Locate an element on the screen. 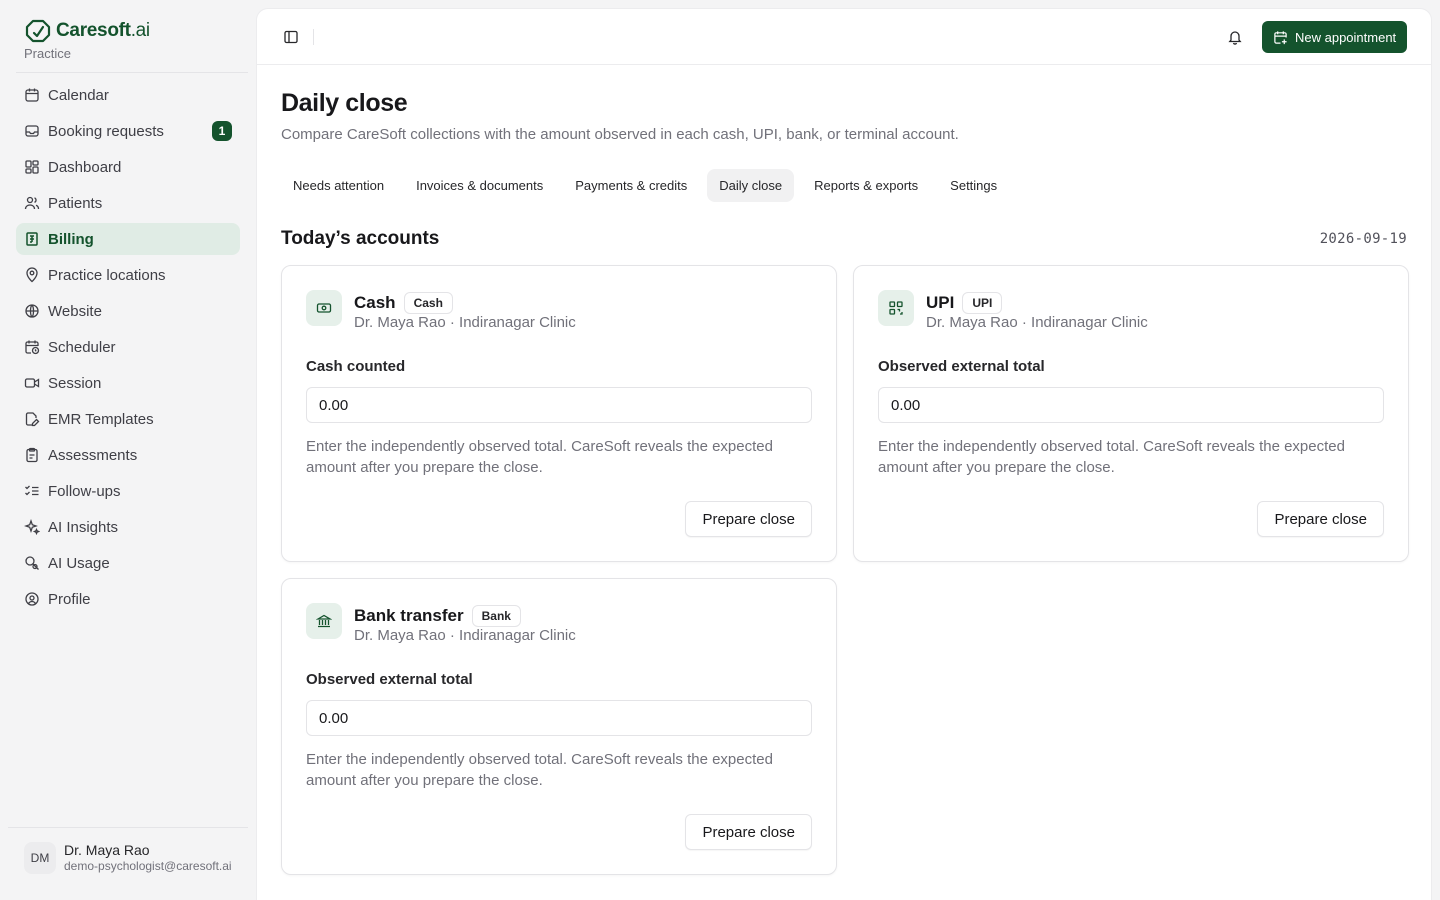 Image resolution: width=1440 pixels, height=900 pixels. sidebar-item-scheduler: Scheduler is located at coordinates (128, 347).